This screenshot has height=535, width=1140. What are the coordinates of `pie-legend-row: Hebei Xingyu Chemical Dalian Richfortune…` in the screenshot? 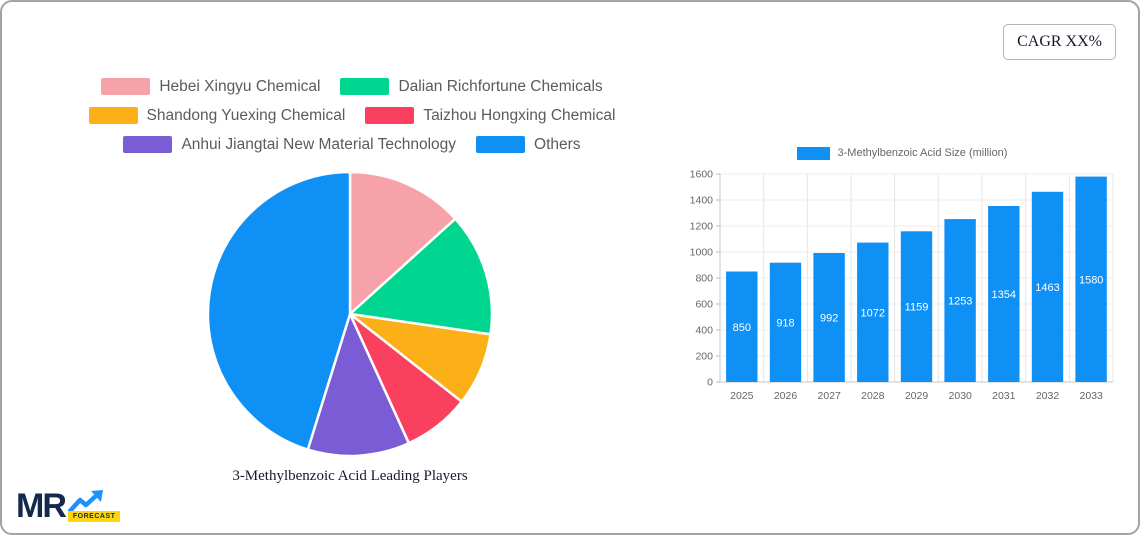 It's located at (352, 86).